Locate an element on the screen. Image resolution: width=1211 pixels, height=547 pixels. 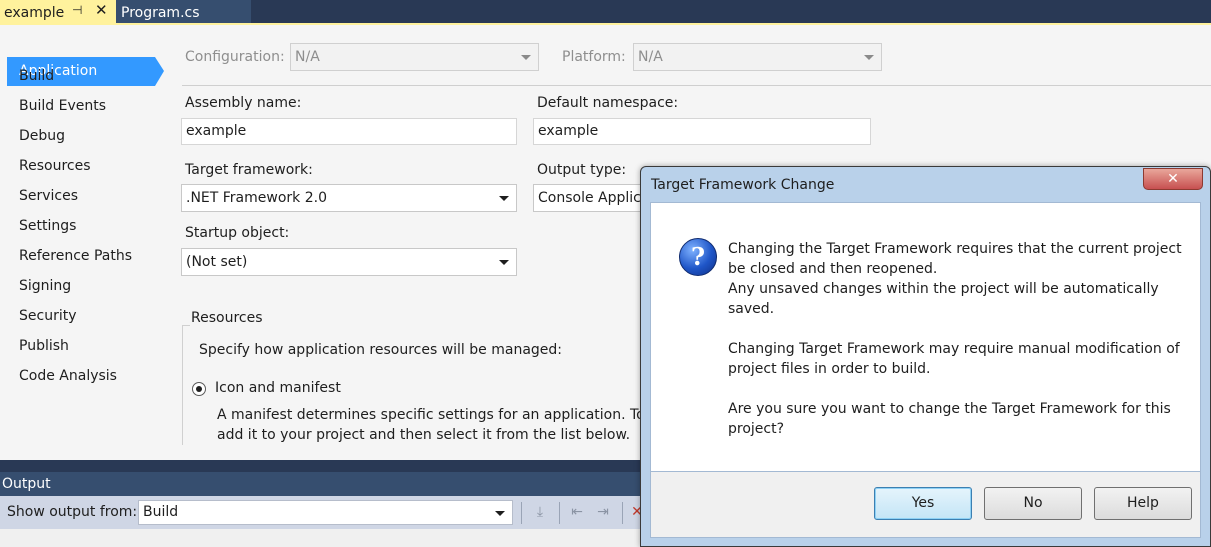
nav-item-reference-paths: Reference Paths is located at coordinates (75, 256).